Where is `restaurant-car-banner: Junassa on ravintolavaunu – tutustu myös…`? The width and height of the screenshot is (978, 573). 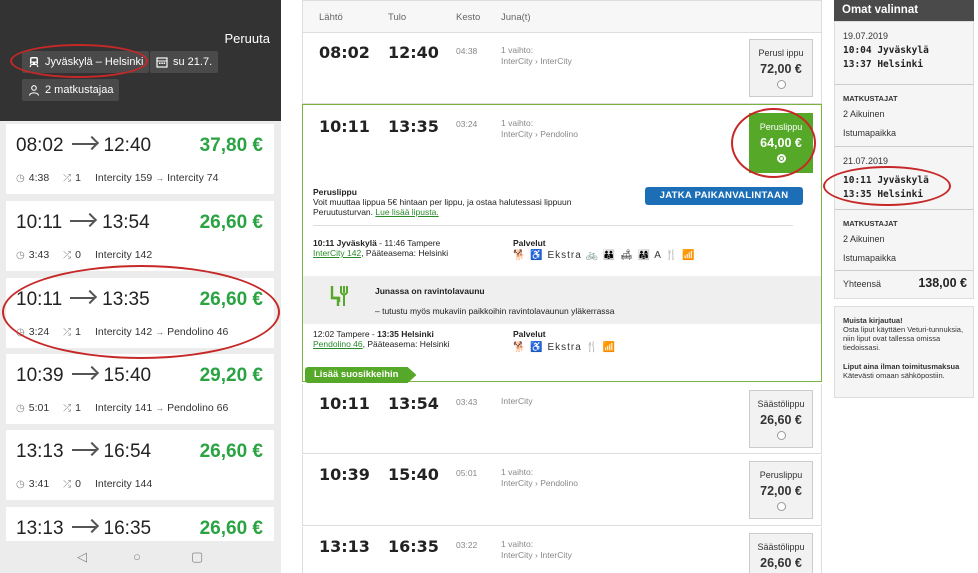 restaurant-car-banner: Junassa on ravintolavaunu – tutustu myös… is located at coordinates (562, 300).